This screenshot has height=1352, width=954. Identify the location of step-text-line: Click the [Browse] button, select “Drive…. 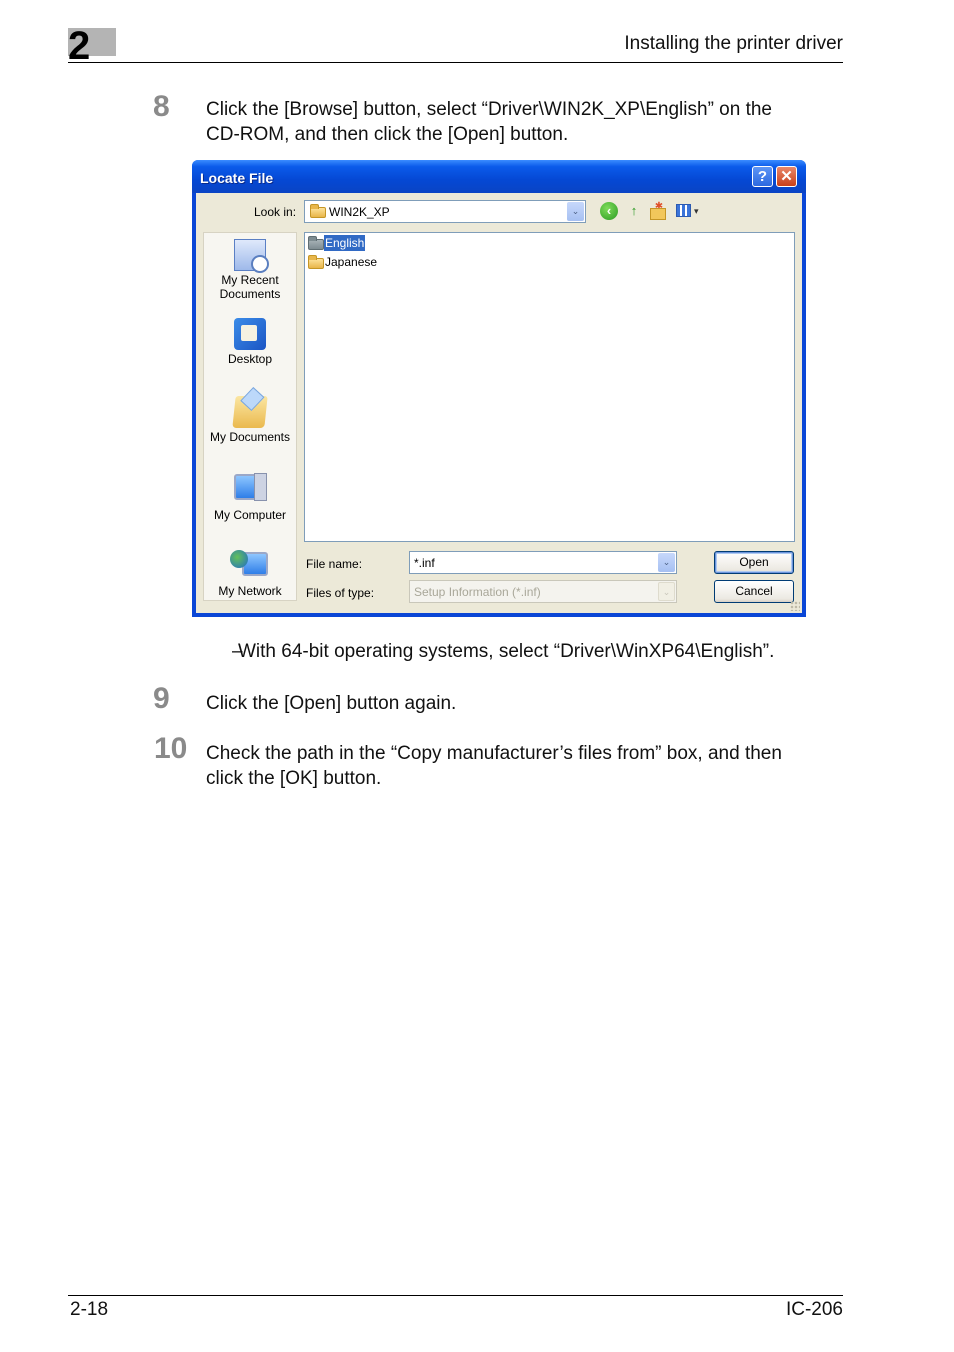
(489, 109).